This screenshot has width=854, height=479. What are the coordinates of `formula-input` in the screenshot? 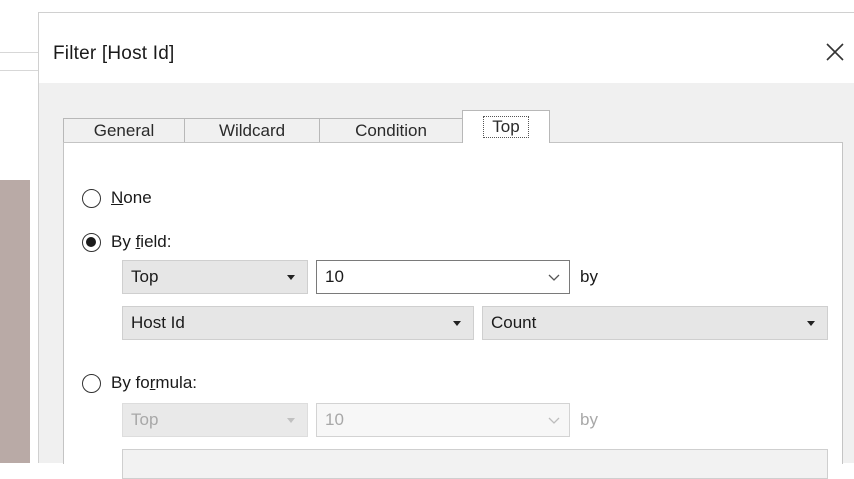 It's located at (475, 464).